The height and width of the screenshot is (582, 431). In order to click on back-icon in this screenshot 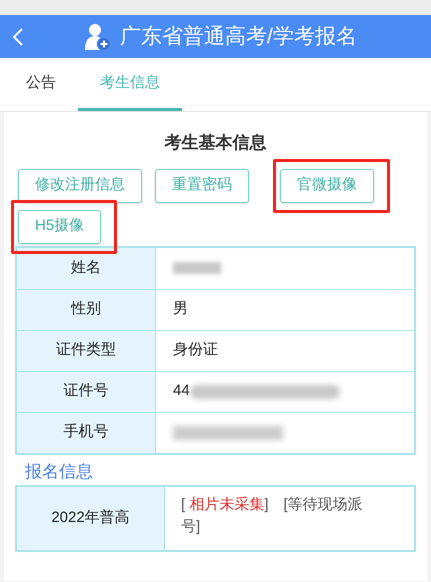, I will do `click(18, 37)`.